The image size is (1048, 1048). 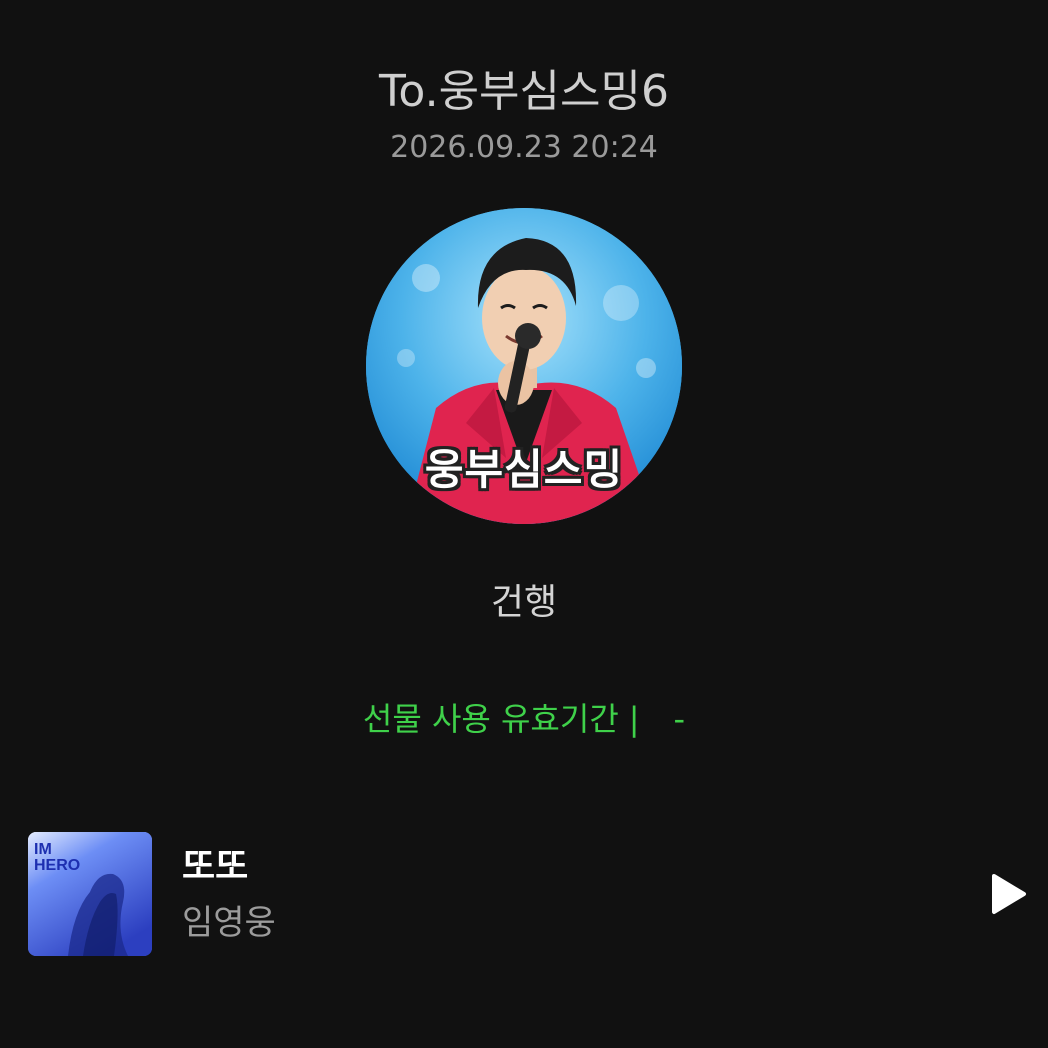 What do you see at coordinates (524, 469) in the screenshot?
I see `avatar-caption: 웅부심스밍` at bounding box center [524, 469].